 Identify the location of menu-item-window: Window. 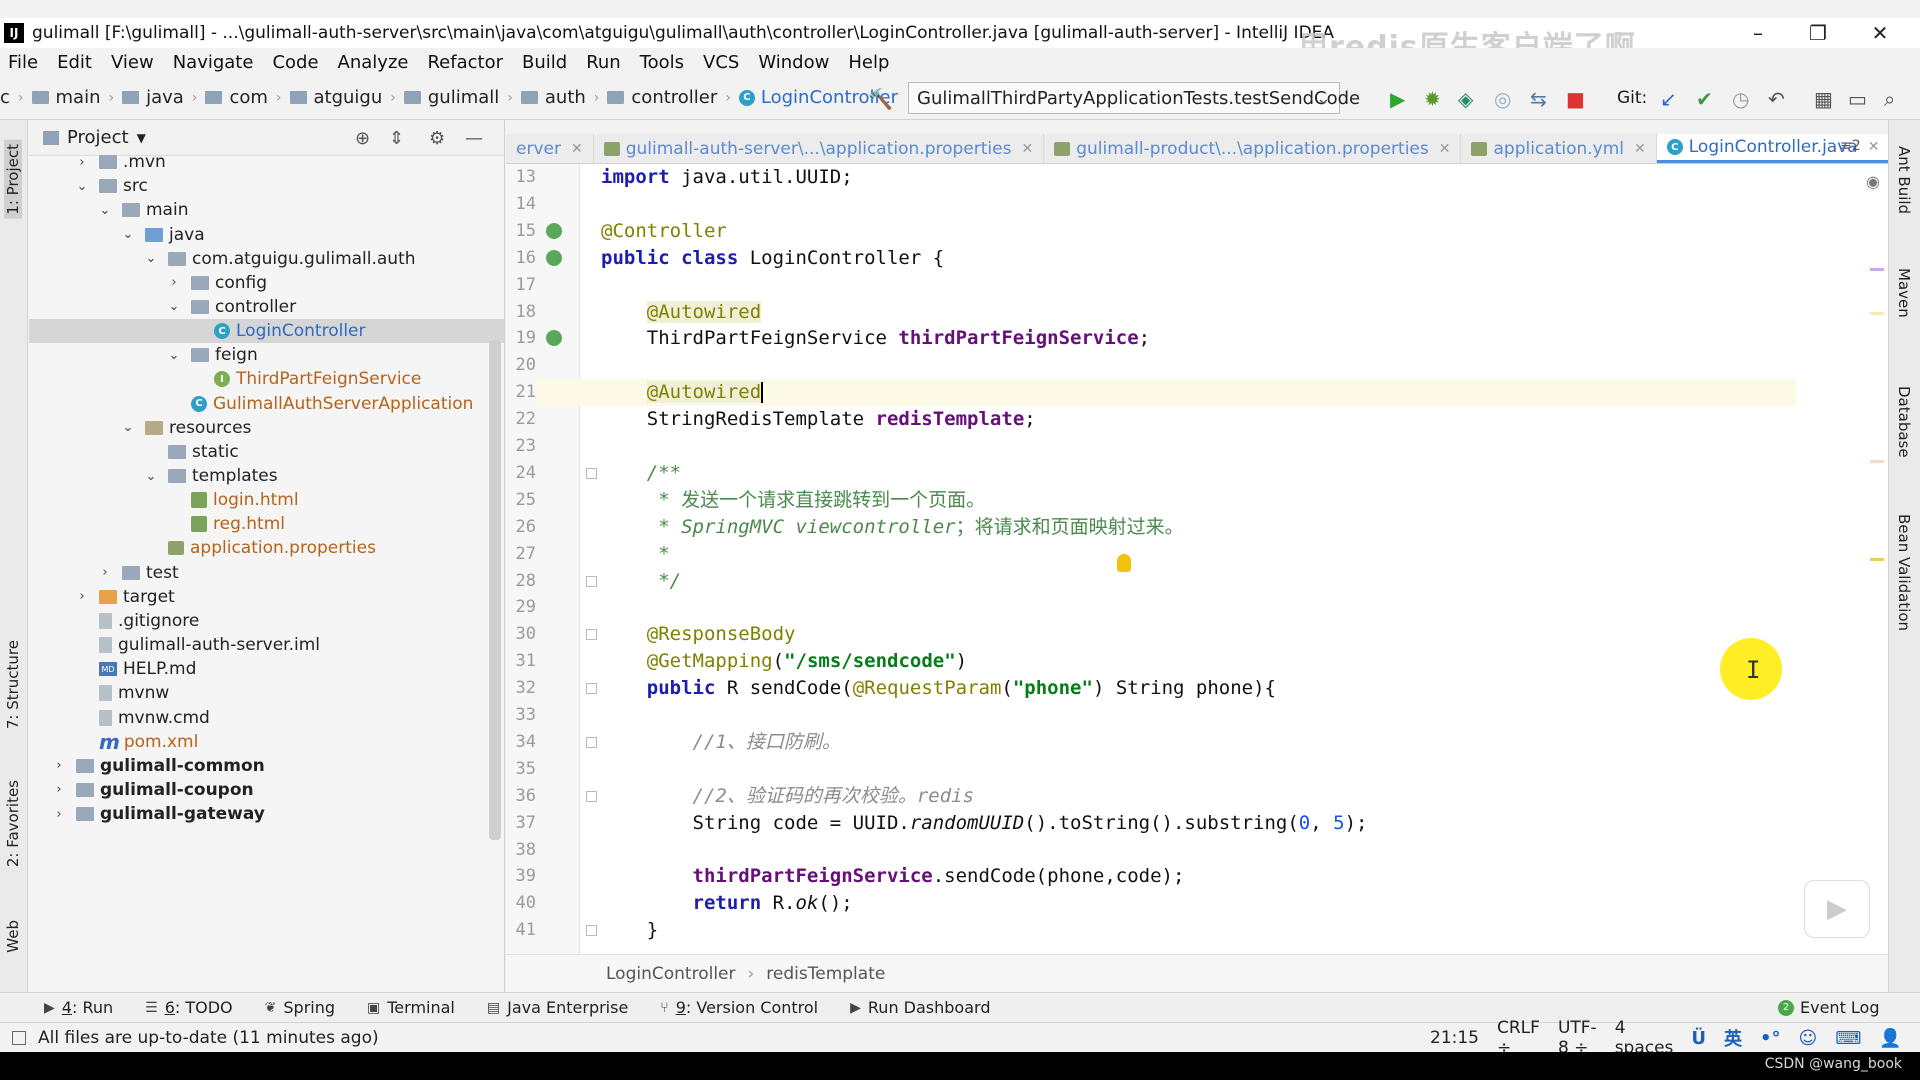
(793, 62).